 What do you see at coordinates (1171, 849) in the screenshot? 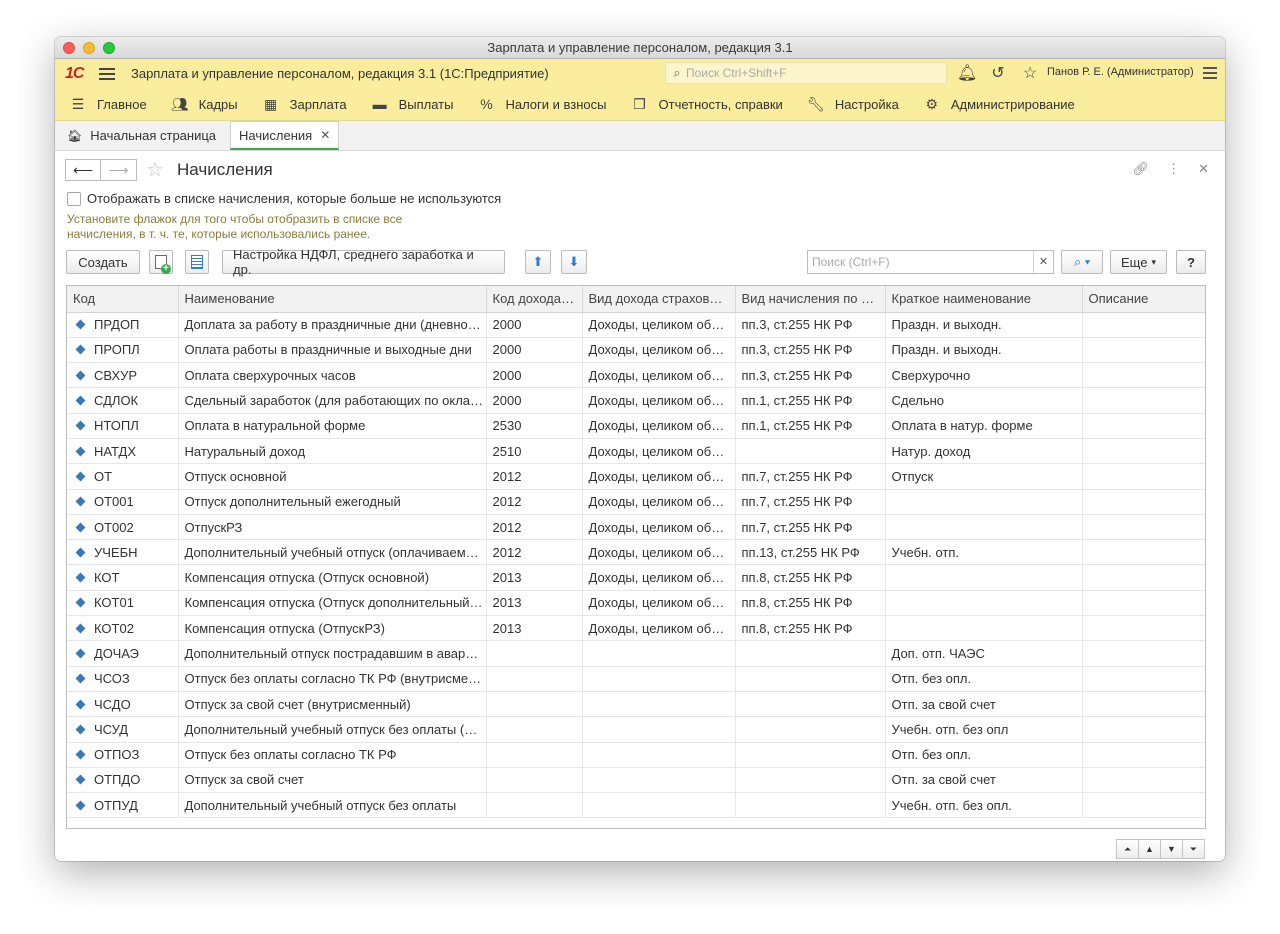
I see `scroll-down-button: ▼` at bounding box center [1171, 849].